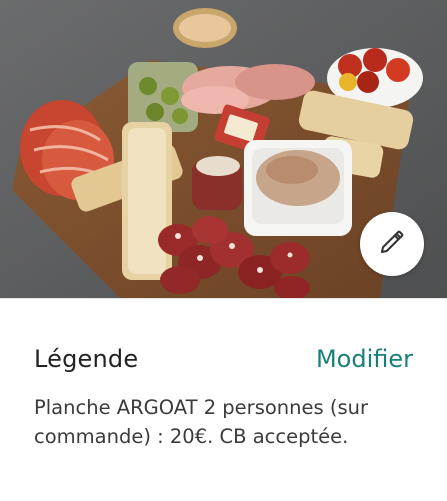 The image size is (447, 501). Describe the element at coordinates (223, 362) in the screenshot. I see `caption-header: Légende Modifier` at that location.